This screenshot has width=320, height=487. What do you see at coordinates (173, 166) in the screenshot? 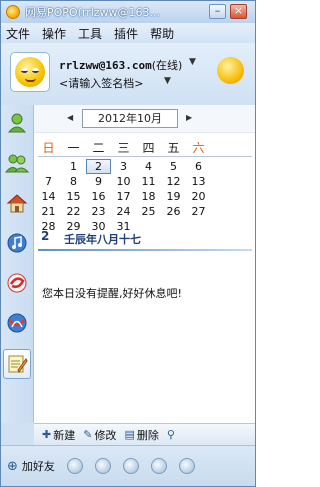
I see `calendar-day: 5` at bounding box center [173, 166].